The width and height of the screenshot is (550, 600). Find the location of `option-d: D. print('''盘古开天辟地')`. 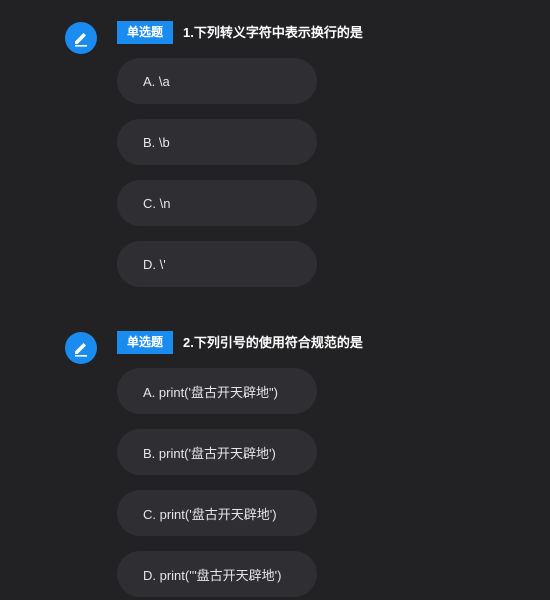

option-d: D. print('''盘古开天辟地') is located at coordinates (217, 574).